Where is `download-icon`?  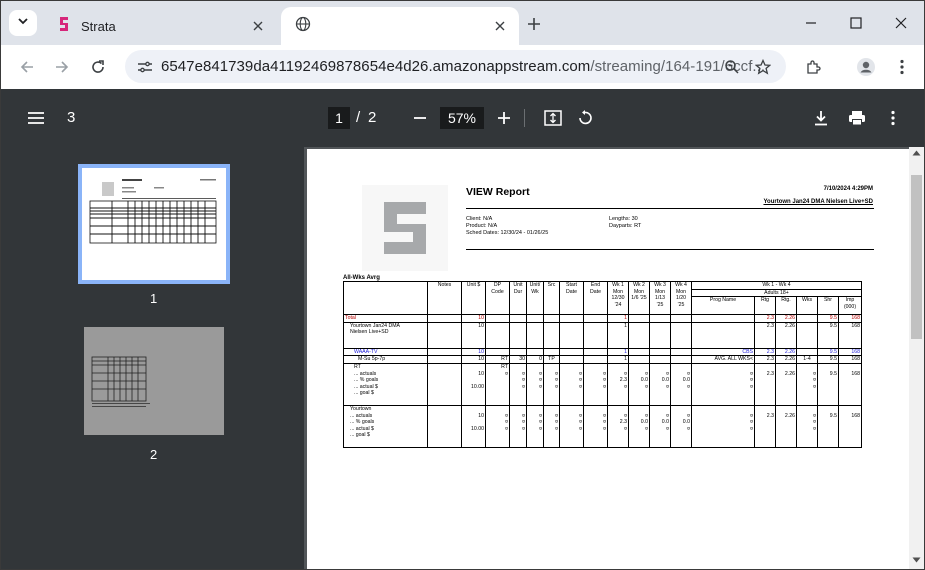 download-icon is located at coordinates (821, 118).